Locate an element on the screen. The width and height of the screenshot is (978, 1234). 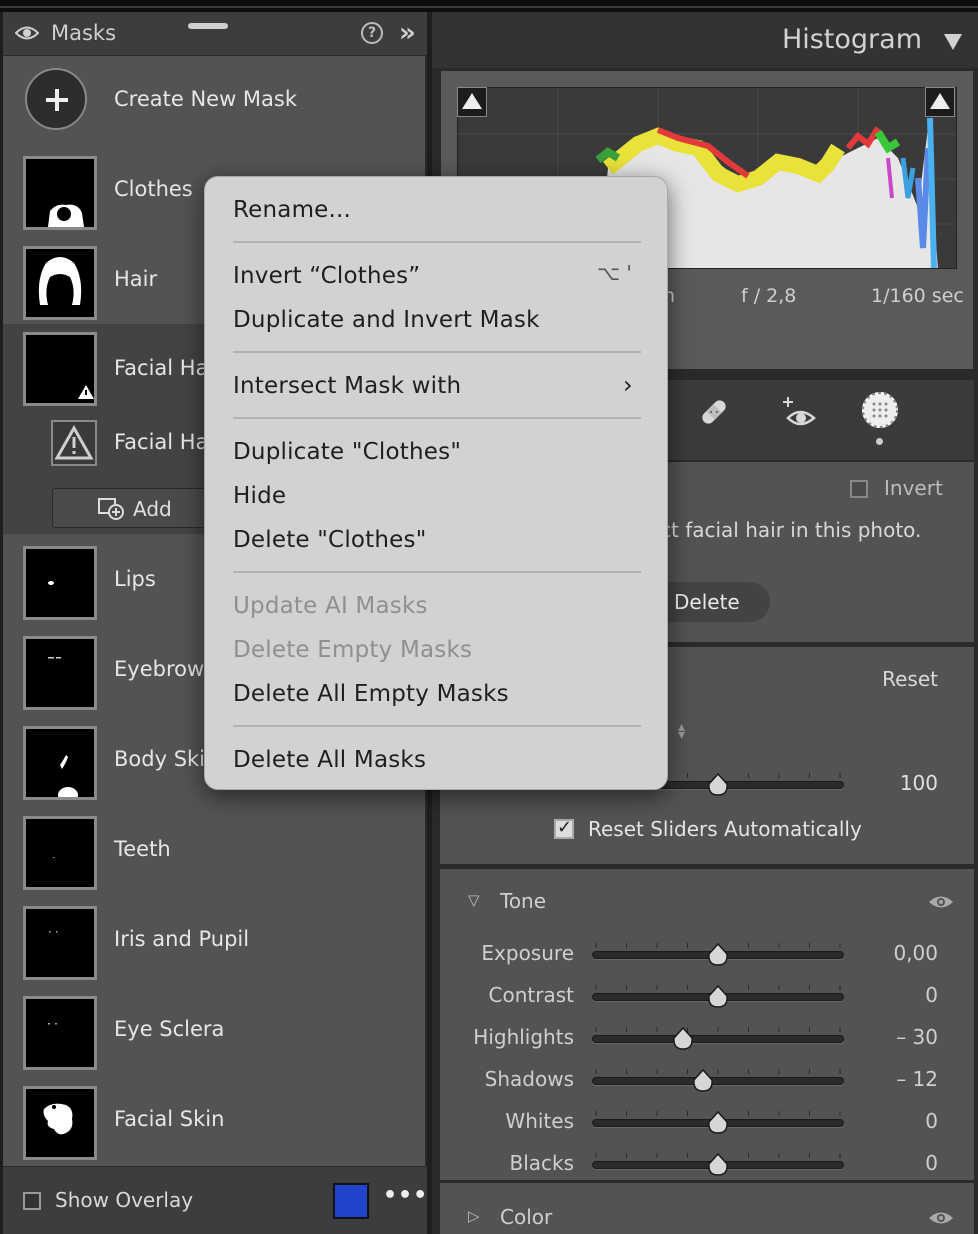
menu-item-delete-empty-masks: Delete Empty Masks is located at coordinates (353, 650).